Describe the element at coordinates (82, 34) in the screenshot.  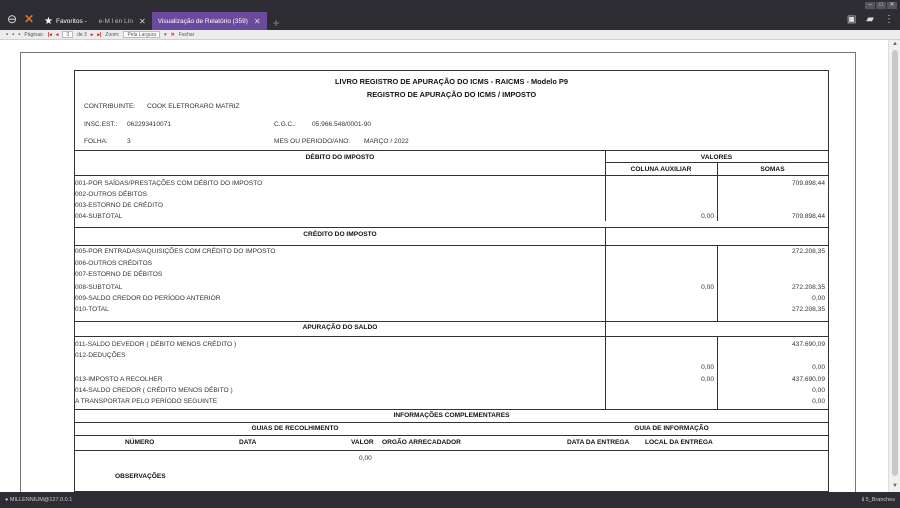
I see `page-of-label: de 3` at that location.